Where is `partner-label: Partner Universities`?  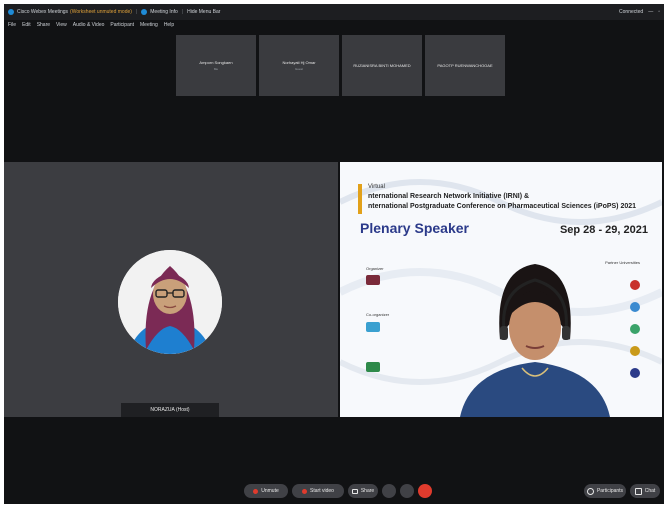 partner-label: Partner Universities is located at coordinates (622, 262).